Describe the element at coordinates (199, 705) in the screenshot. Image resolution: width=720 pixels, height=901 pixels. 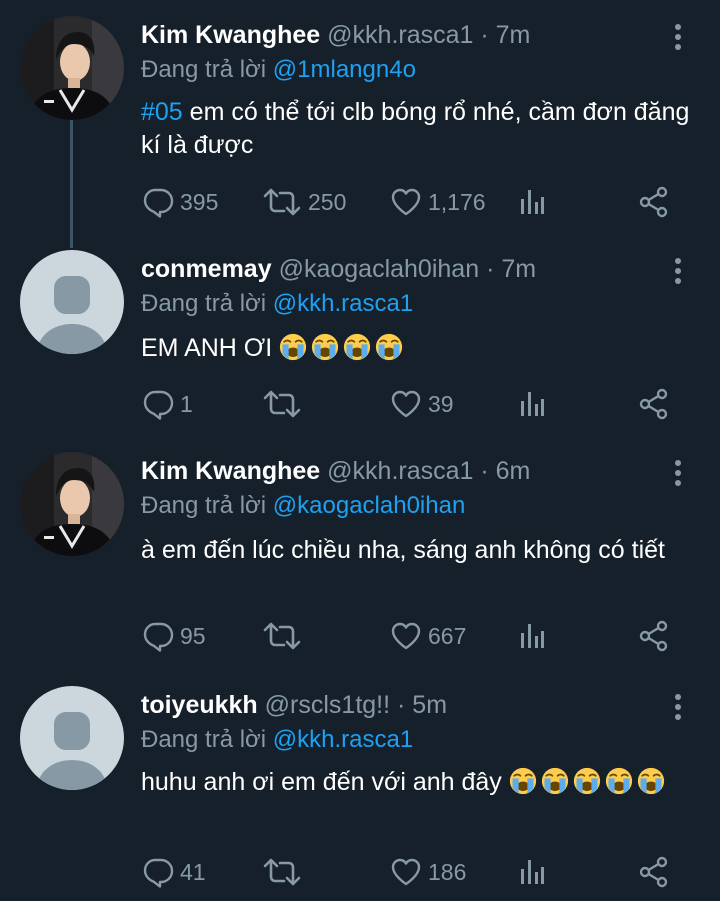
I see `display-name: toiyeukkh` at that location.